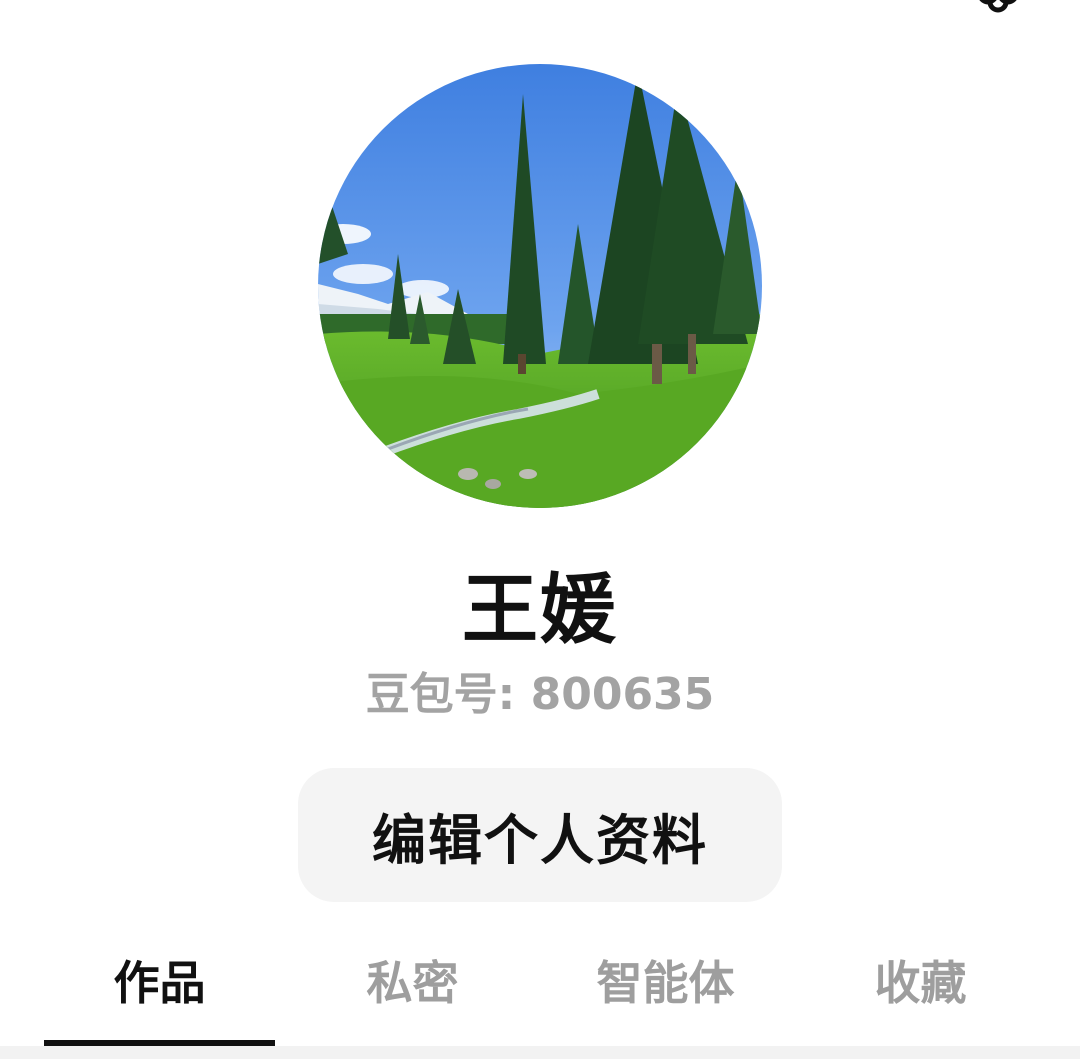  What do you see at coordinates (540, 985) in the screenshot?
I see `profile-tabs: 作品 私密 智能体 收藏` at bounding box center [540, 985].